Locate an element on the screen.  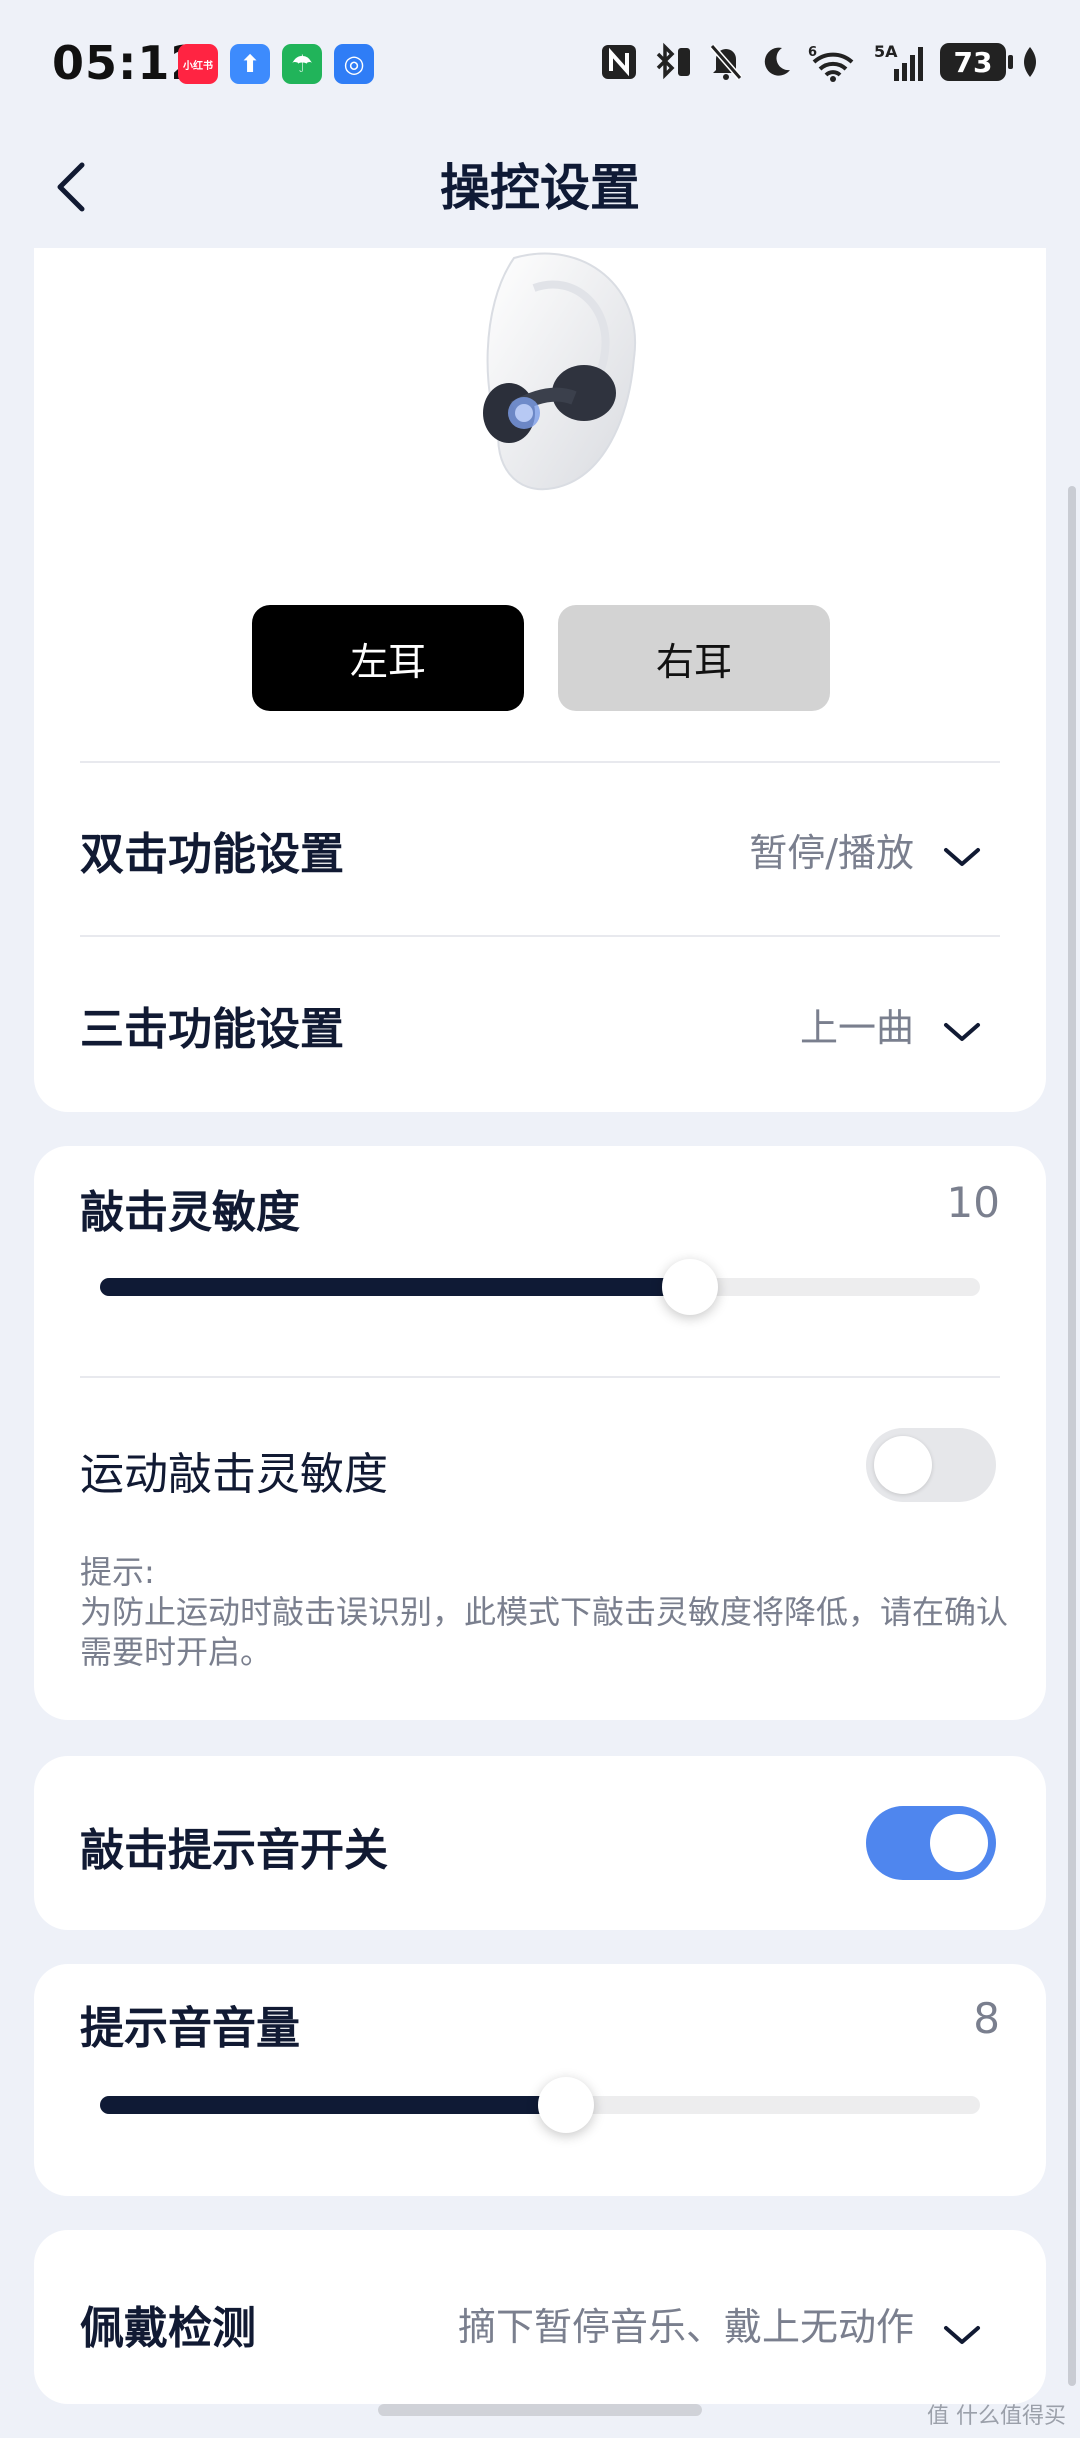
status-bar: 05:12 小红书 ⬆ ☂ ◎ 6 5A 73 is located at coordinates (540, 65).